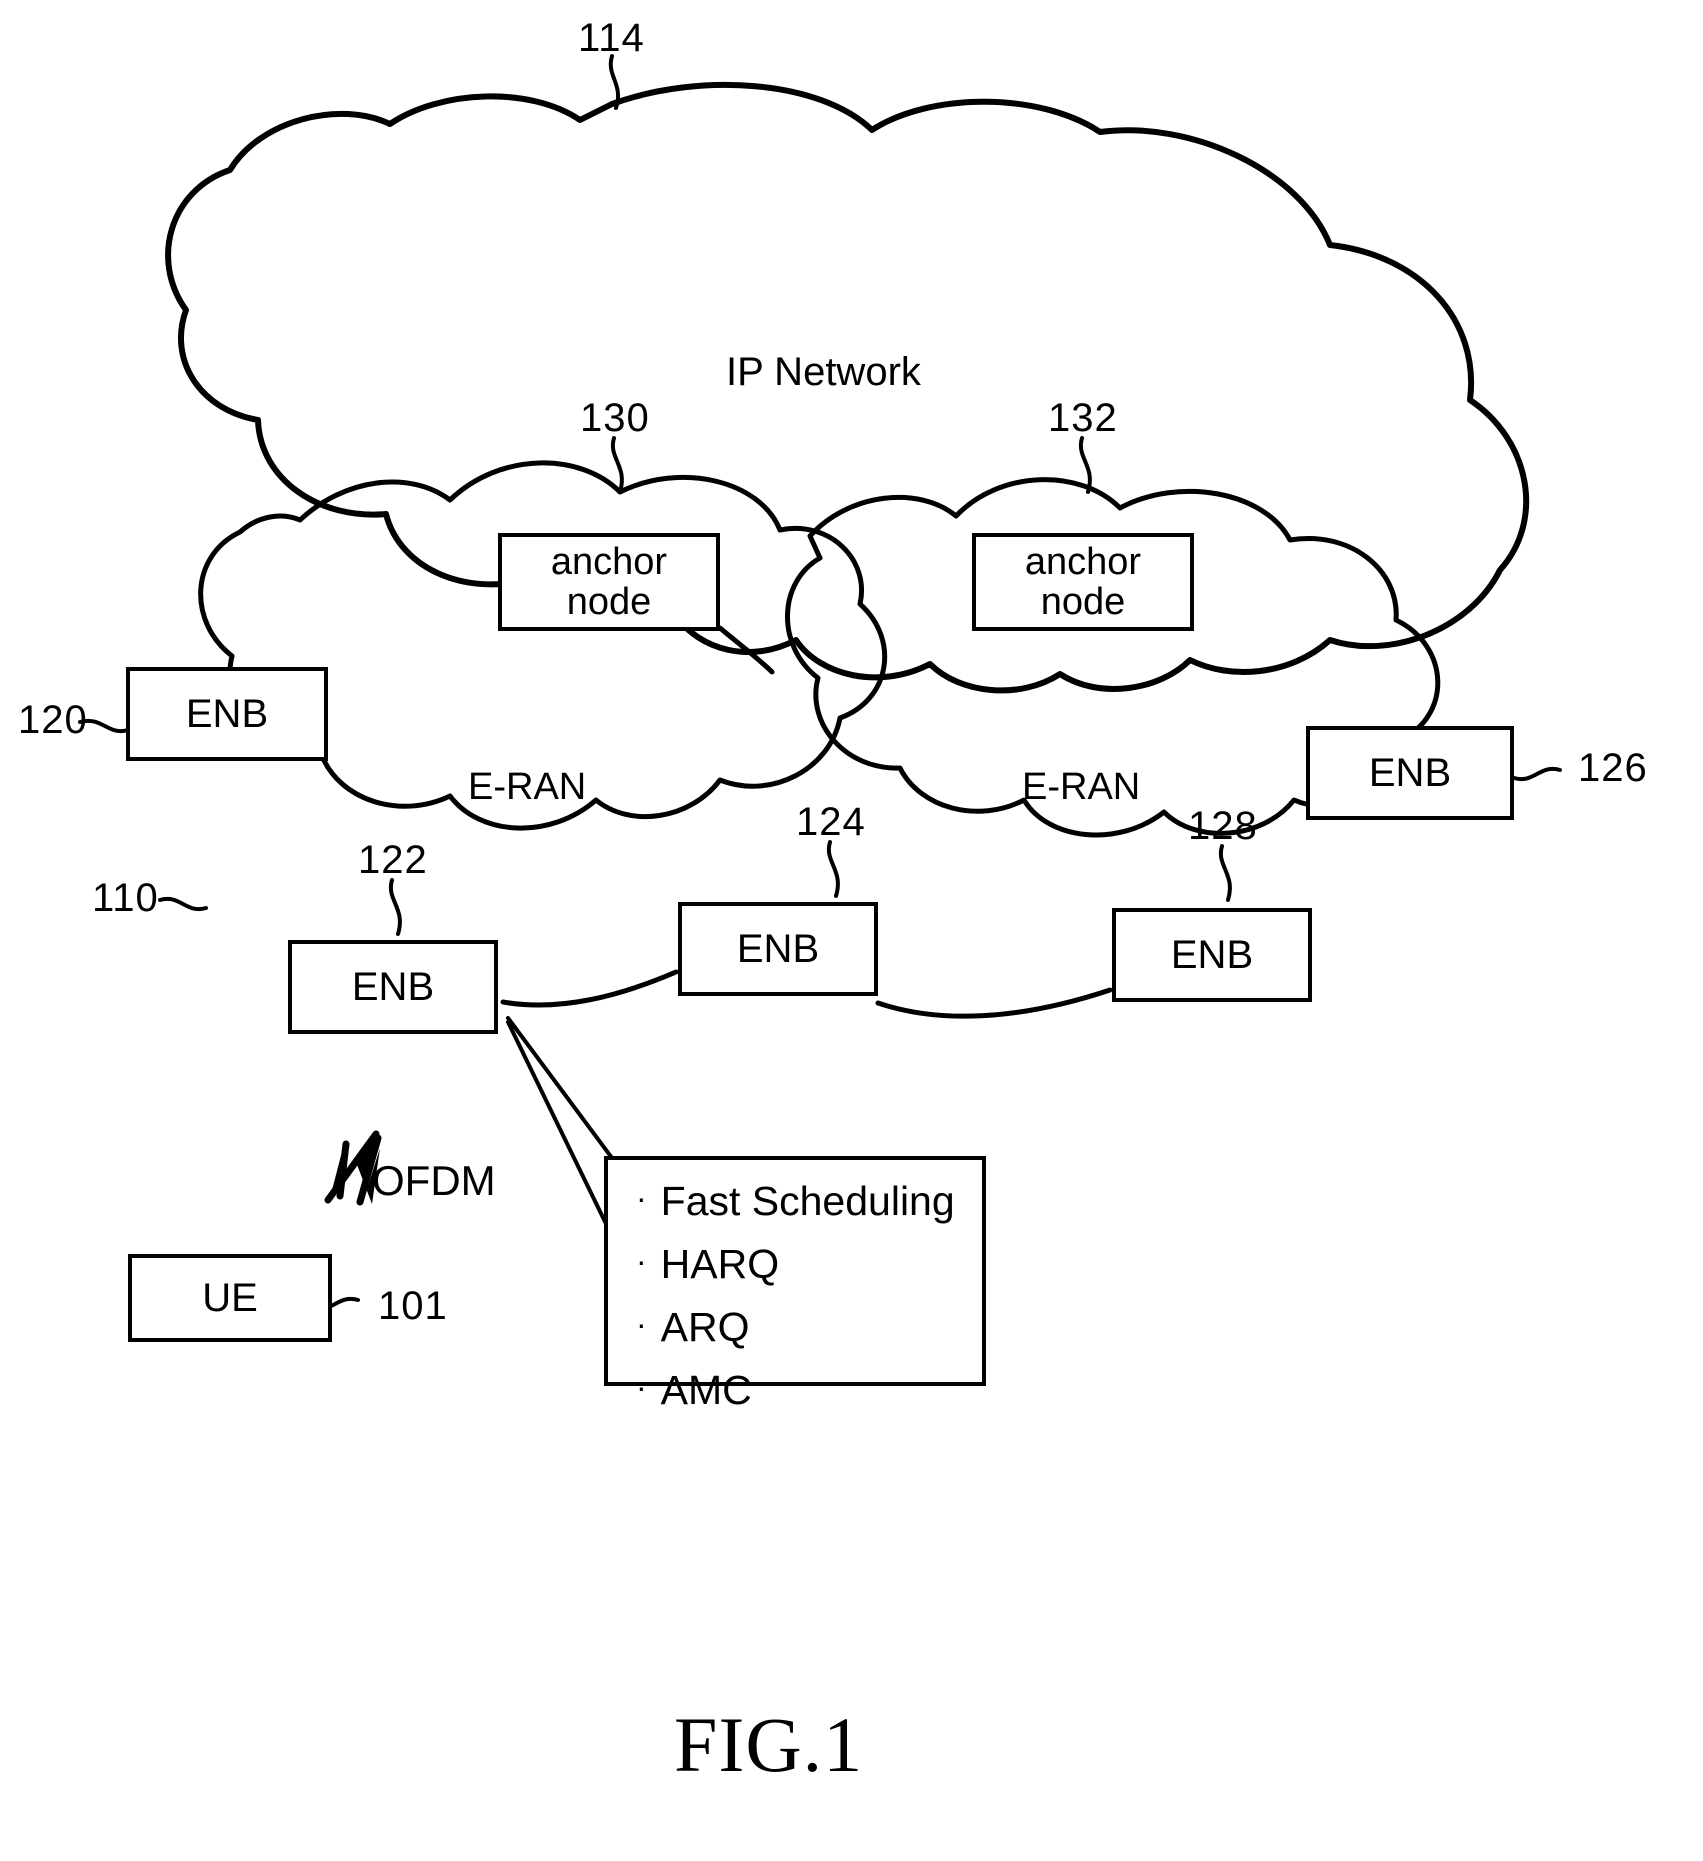 Image resolution: width=1703 pixels, height=1861 pixels. What do you see at coordinates (1410, 772) in the screenshot?
I see `enb-126-label: ENB` at bounding box center [1410, 772].